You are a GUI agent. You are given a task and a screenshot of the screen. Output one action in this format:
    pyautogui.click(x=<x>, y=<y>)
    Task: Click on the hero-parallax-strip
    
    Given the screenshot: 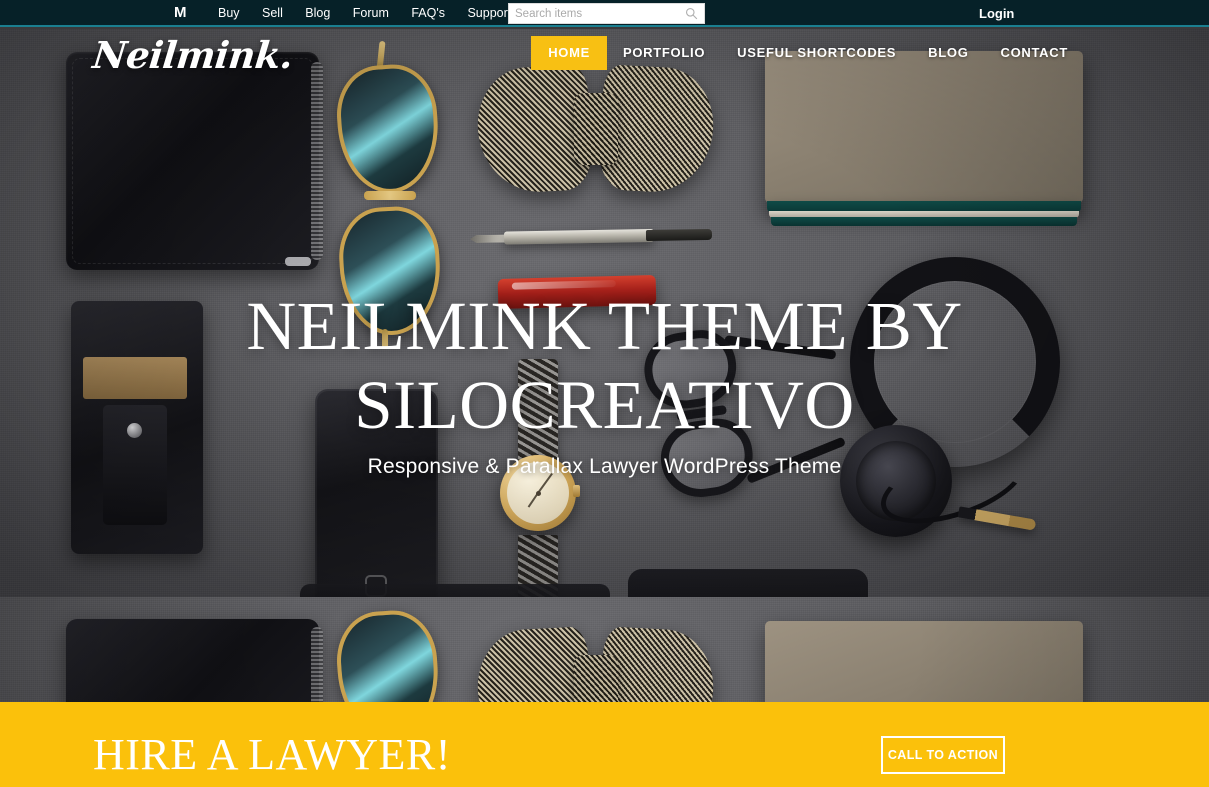 What is the action you would take?
    pyautogui.click(x=604, y=649)
    